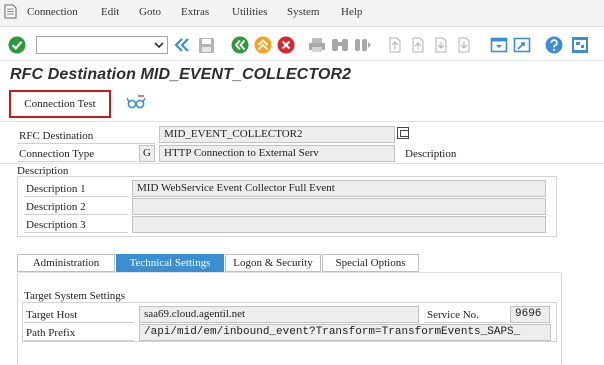  Describe the element at coordinates (206, 45) in the screenshot. I see `save-icon` at that location.